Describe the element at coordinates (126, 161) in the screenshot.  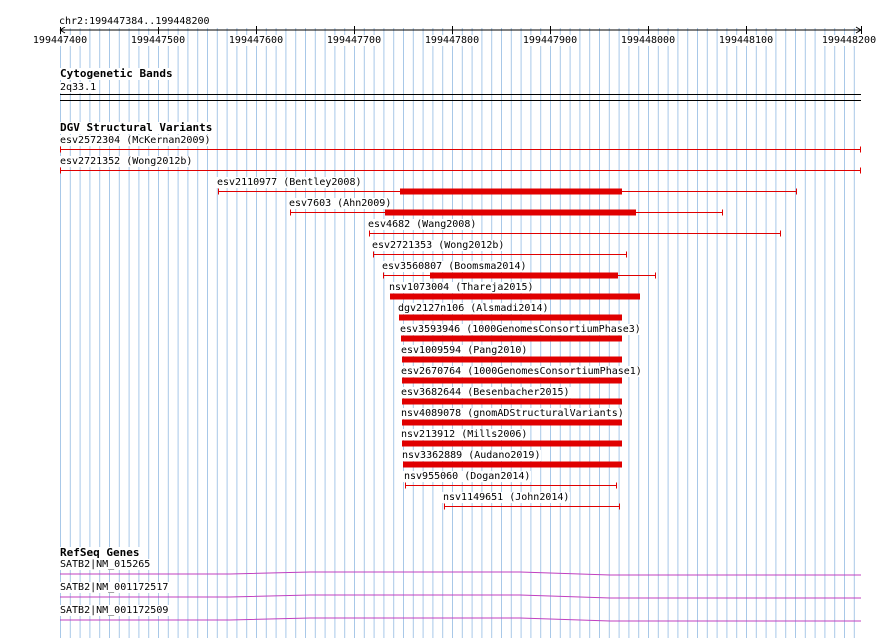
I see `dgv-variant-label: esv2721352 (Wong2012b)` at that location.